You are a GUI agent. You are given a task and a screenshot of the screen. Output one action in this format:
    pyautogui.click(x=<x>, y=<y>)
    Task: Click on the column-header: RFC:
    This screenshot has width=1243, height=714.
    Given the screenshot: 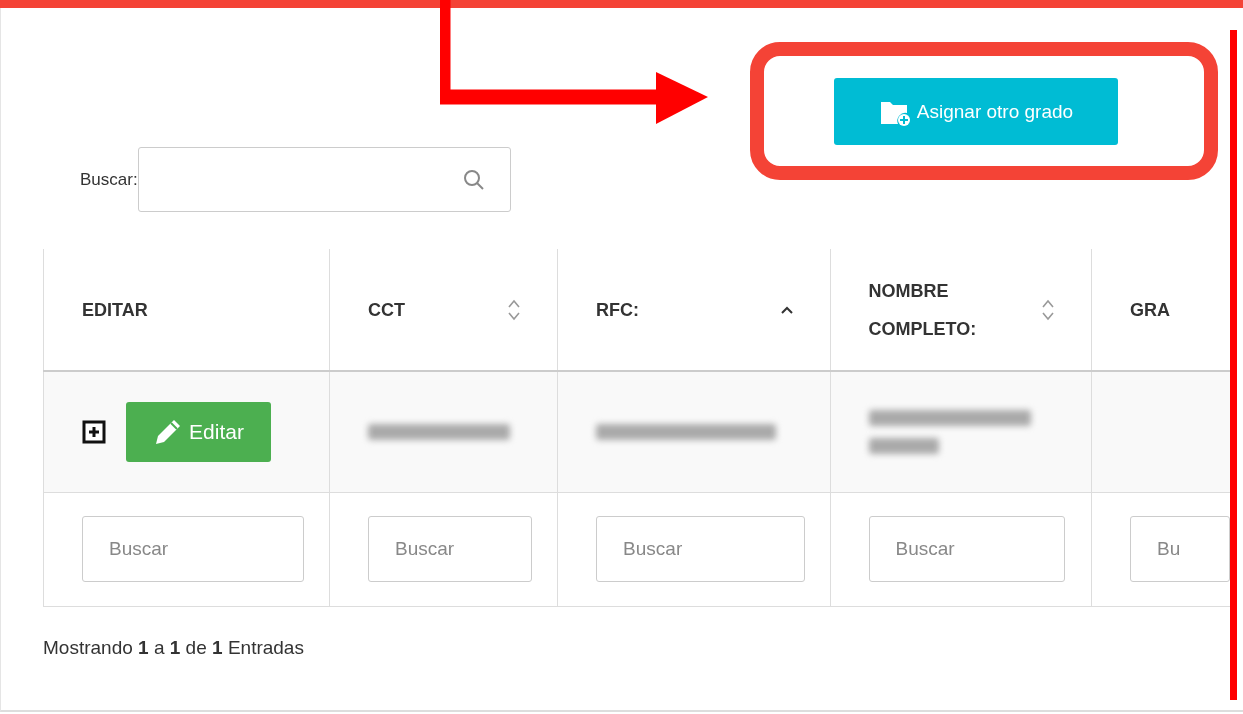 What is the action you would take?
    pyautogui.click(x=618, y=309)
    